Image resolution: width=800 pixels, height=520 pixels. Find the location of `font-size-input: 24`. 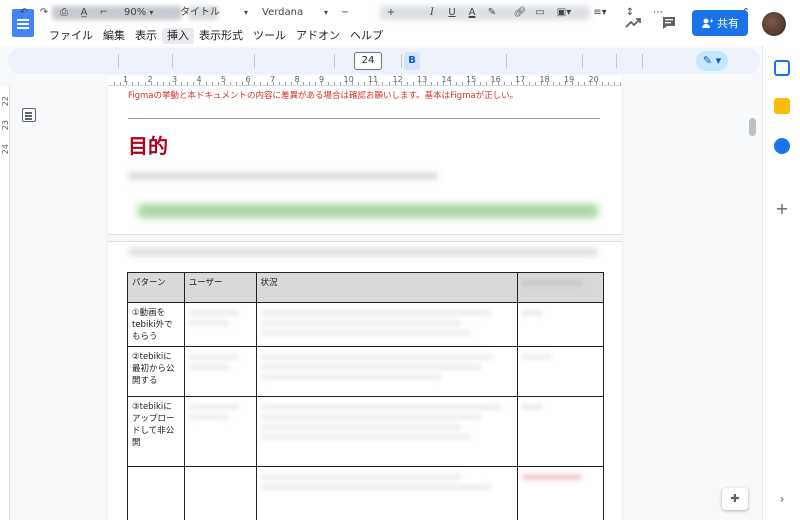

font-size-input: 24 is located at coordinates (368, 61).